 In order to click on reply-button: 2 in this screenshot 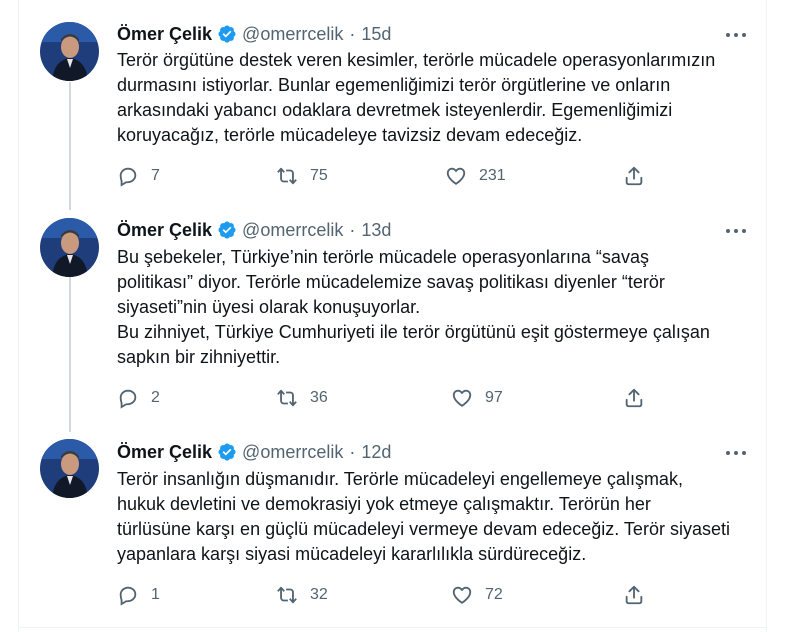, I will do `click(138, 398)`.